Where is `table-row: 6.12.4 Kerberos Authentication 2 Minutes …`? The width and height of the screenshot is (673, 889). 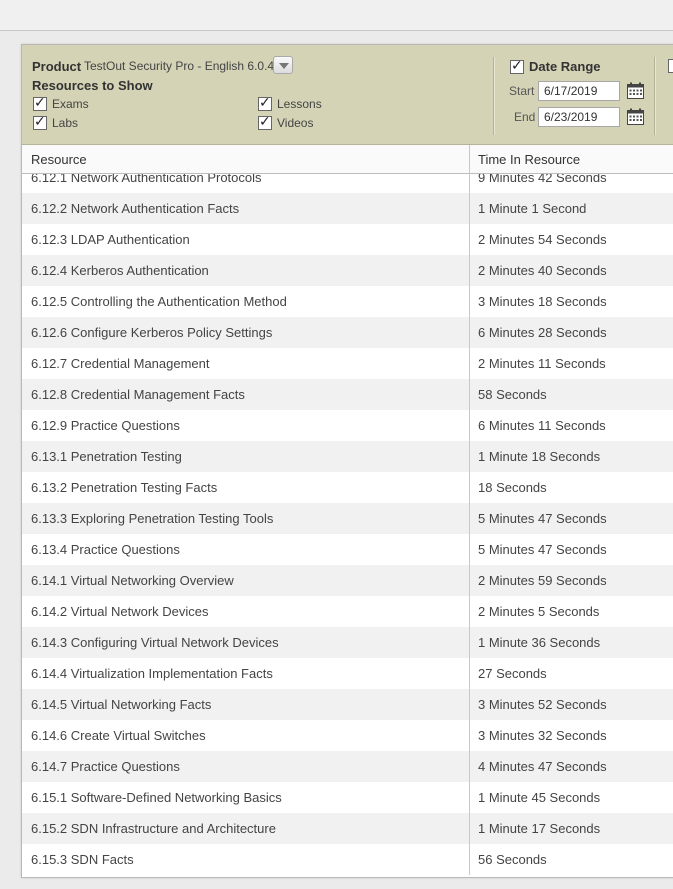
table-row: 6.12.4 Kerberos Authentication 2 Minutes … is located at coordinates (347, 270).